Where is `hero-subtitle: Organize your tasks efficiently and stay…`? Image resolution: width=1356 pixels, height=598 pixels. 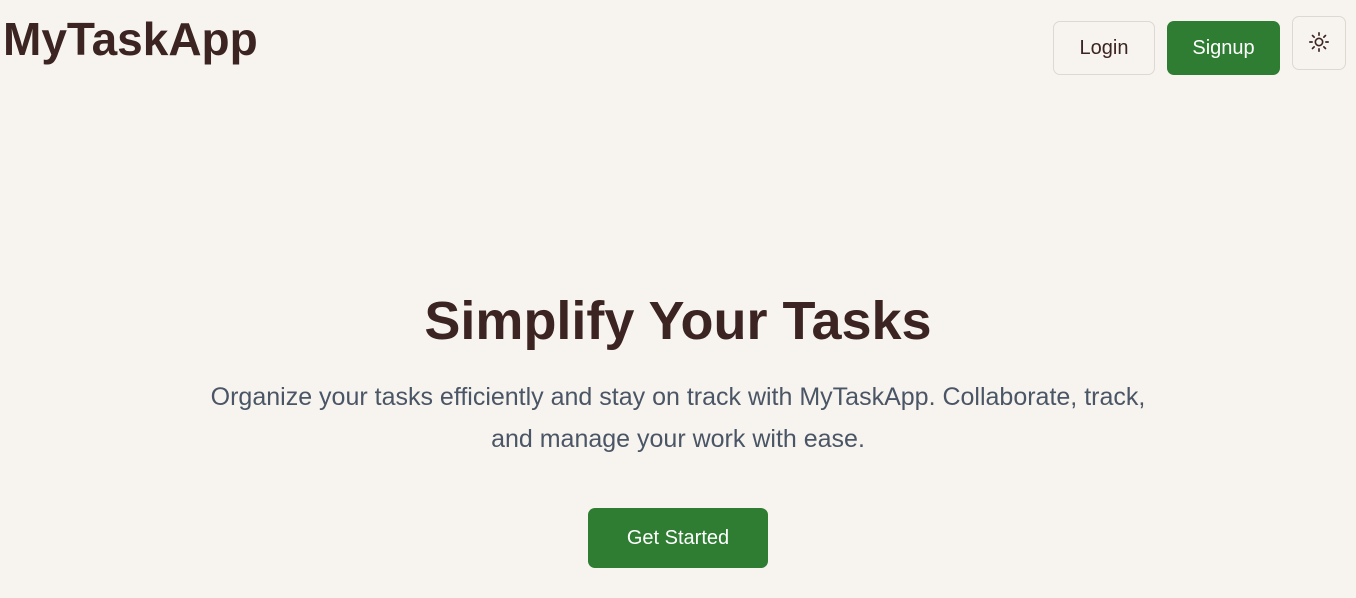
hero-subtitle: Organize your tasks efficiently and stay… is located at coordinates (678, 418).